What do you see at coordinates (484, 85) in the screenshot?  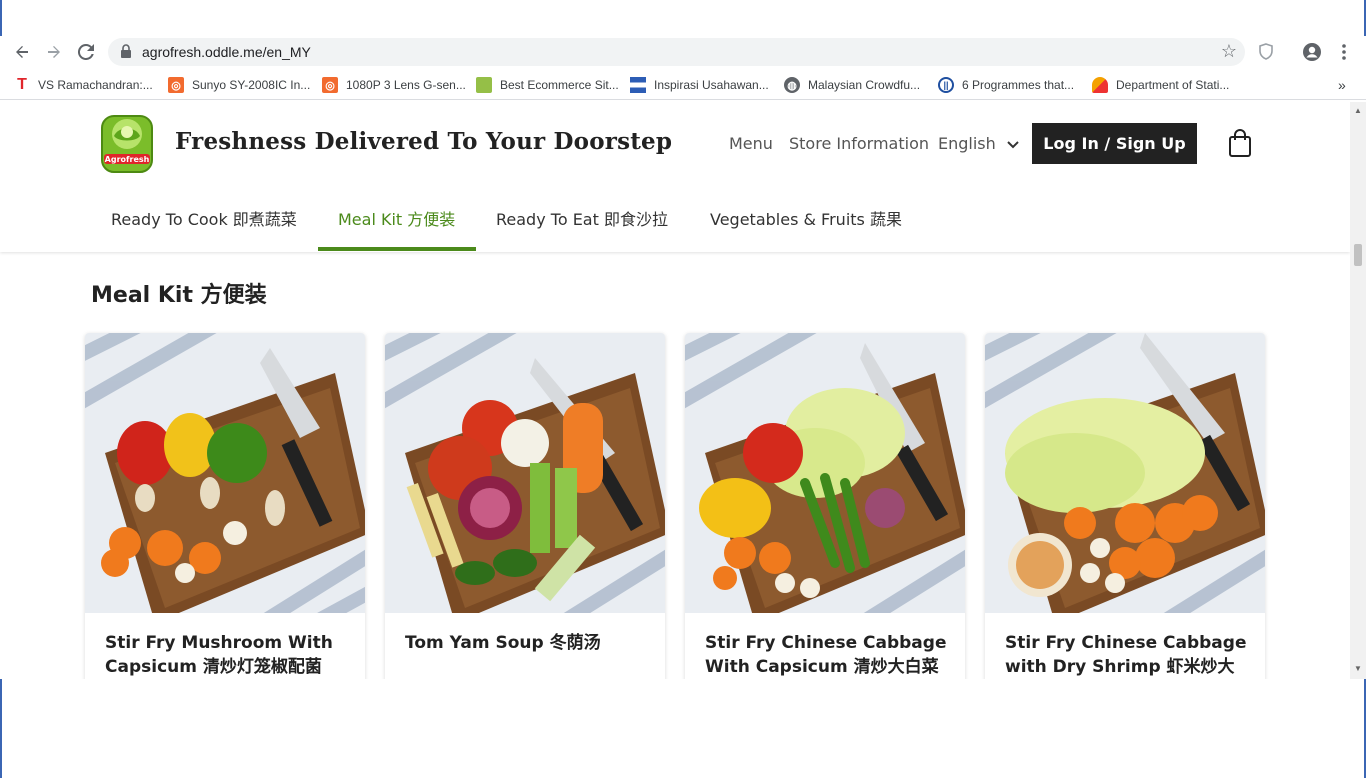 I see `shopify-favicon-icon` at bounding box center [484, 85].